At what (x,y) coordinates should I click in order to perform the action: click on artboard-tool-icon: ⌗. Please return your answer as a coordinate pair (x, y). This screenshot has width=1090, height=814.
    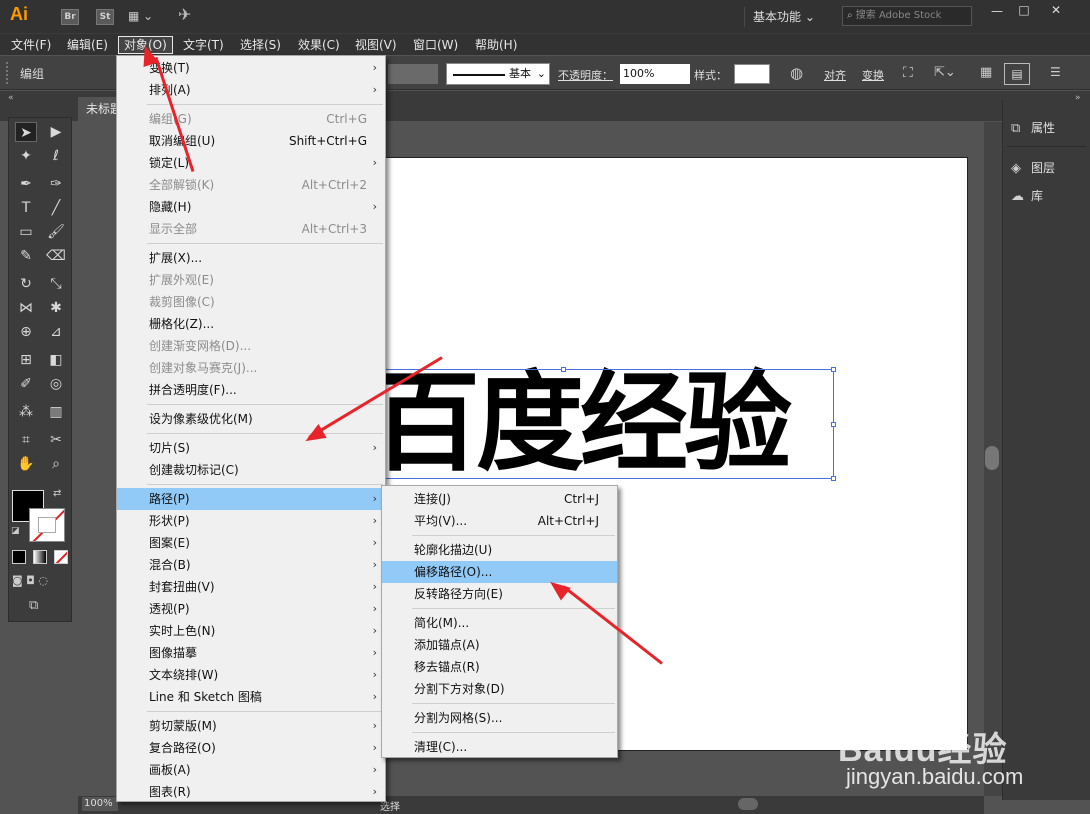
    Looking at the image, I should click on (26, 440).